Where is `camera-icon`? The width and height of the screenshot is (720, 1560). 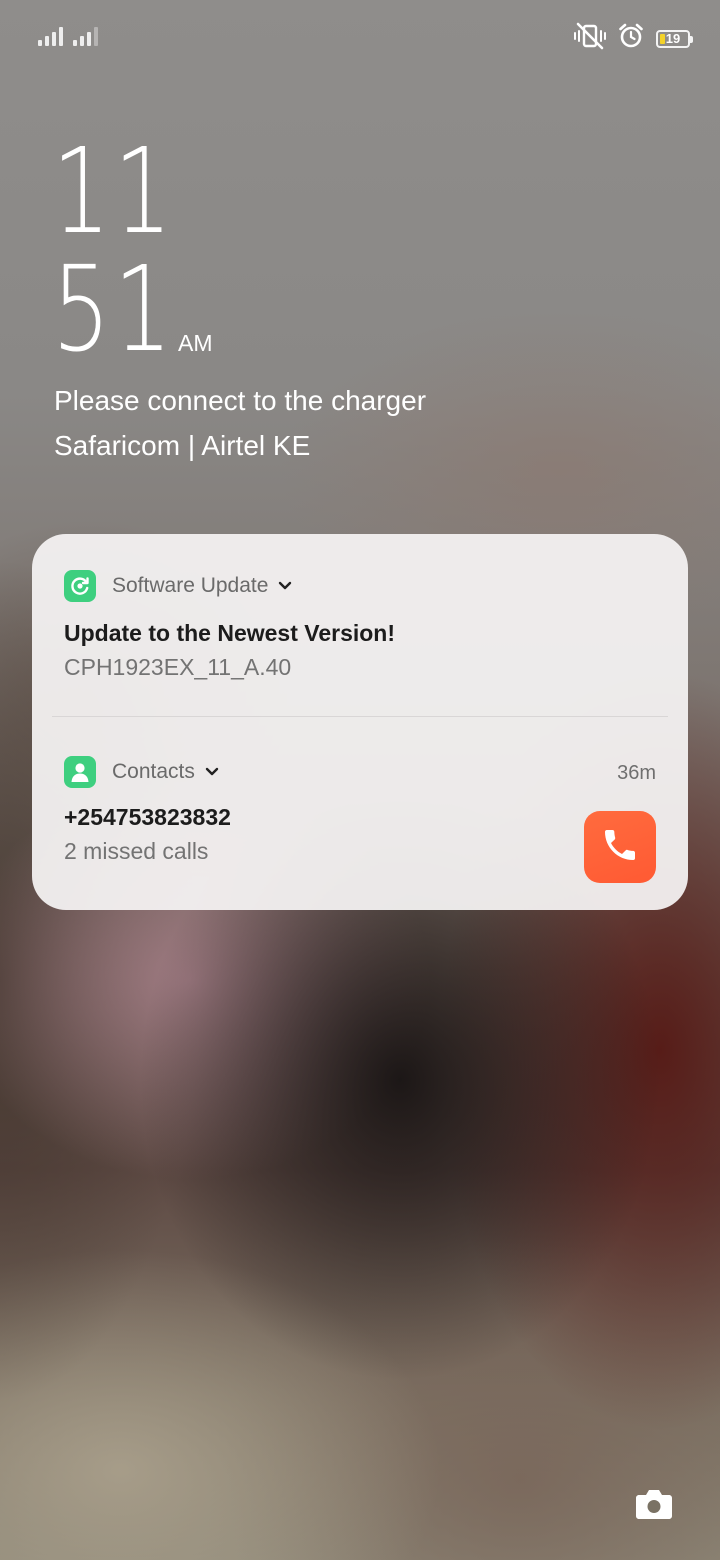
camera-icon is located at coordinates (654, 1506).